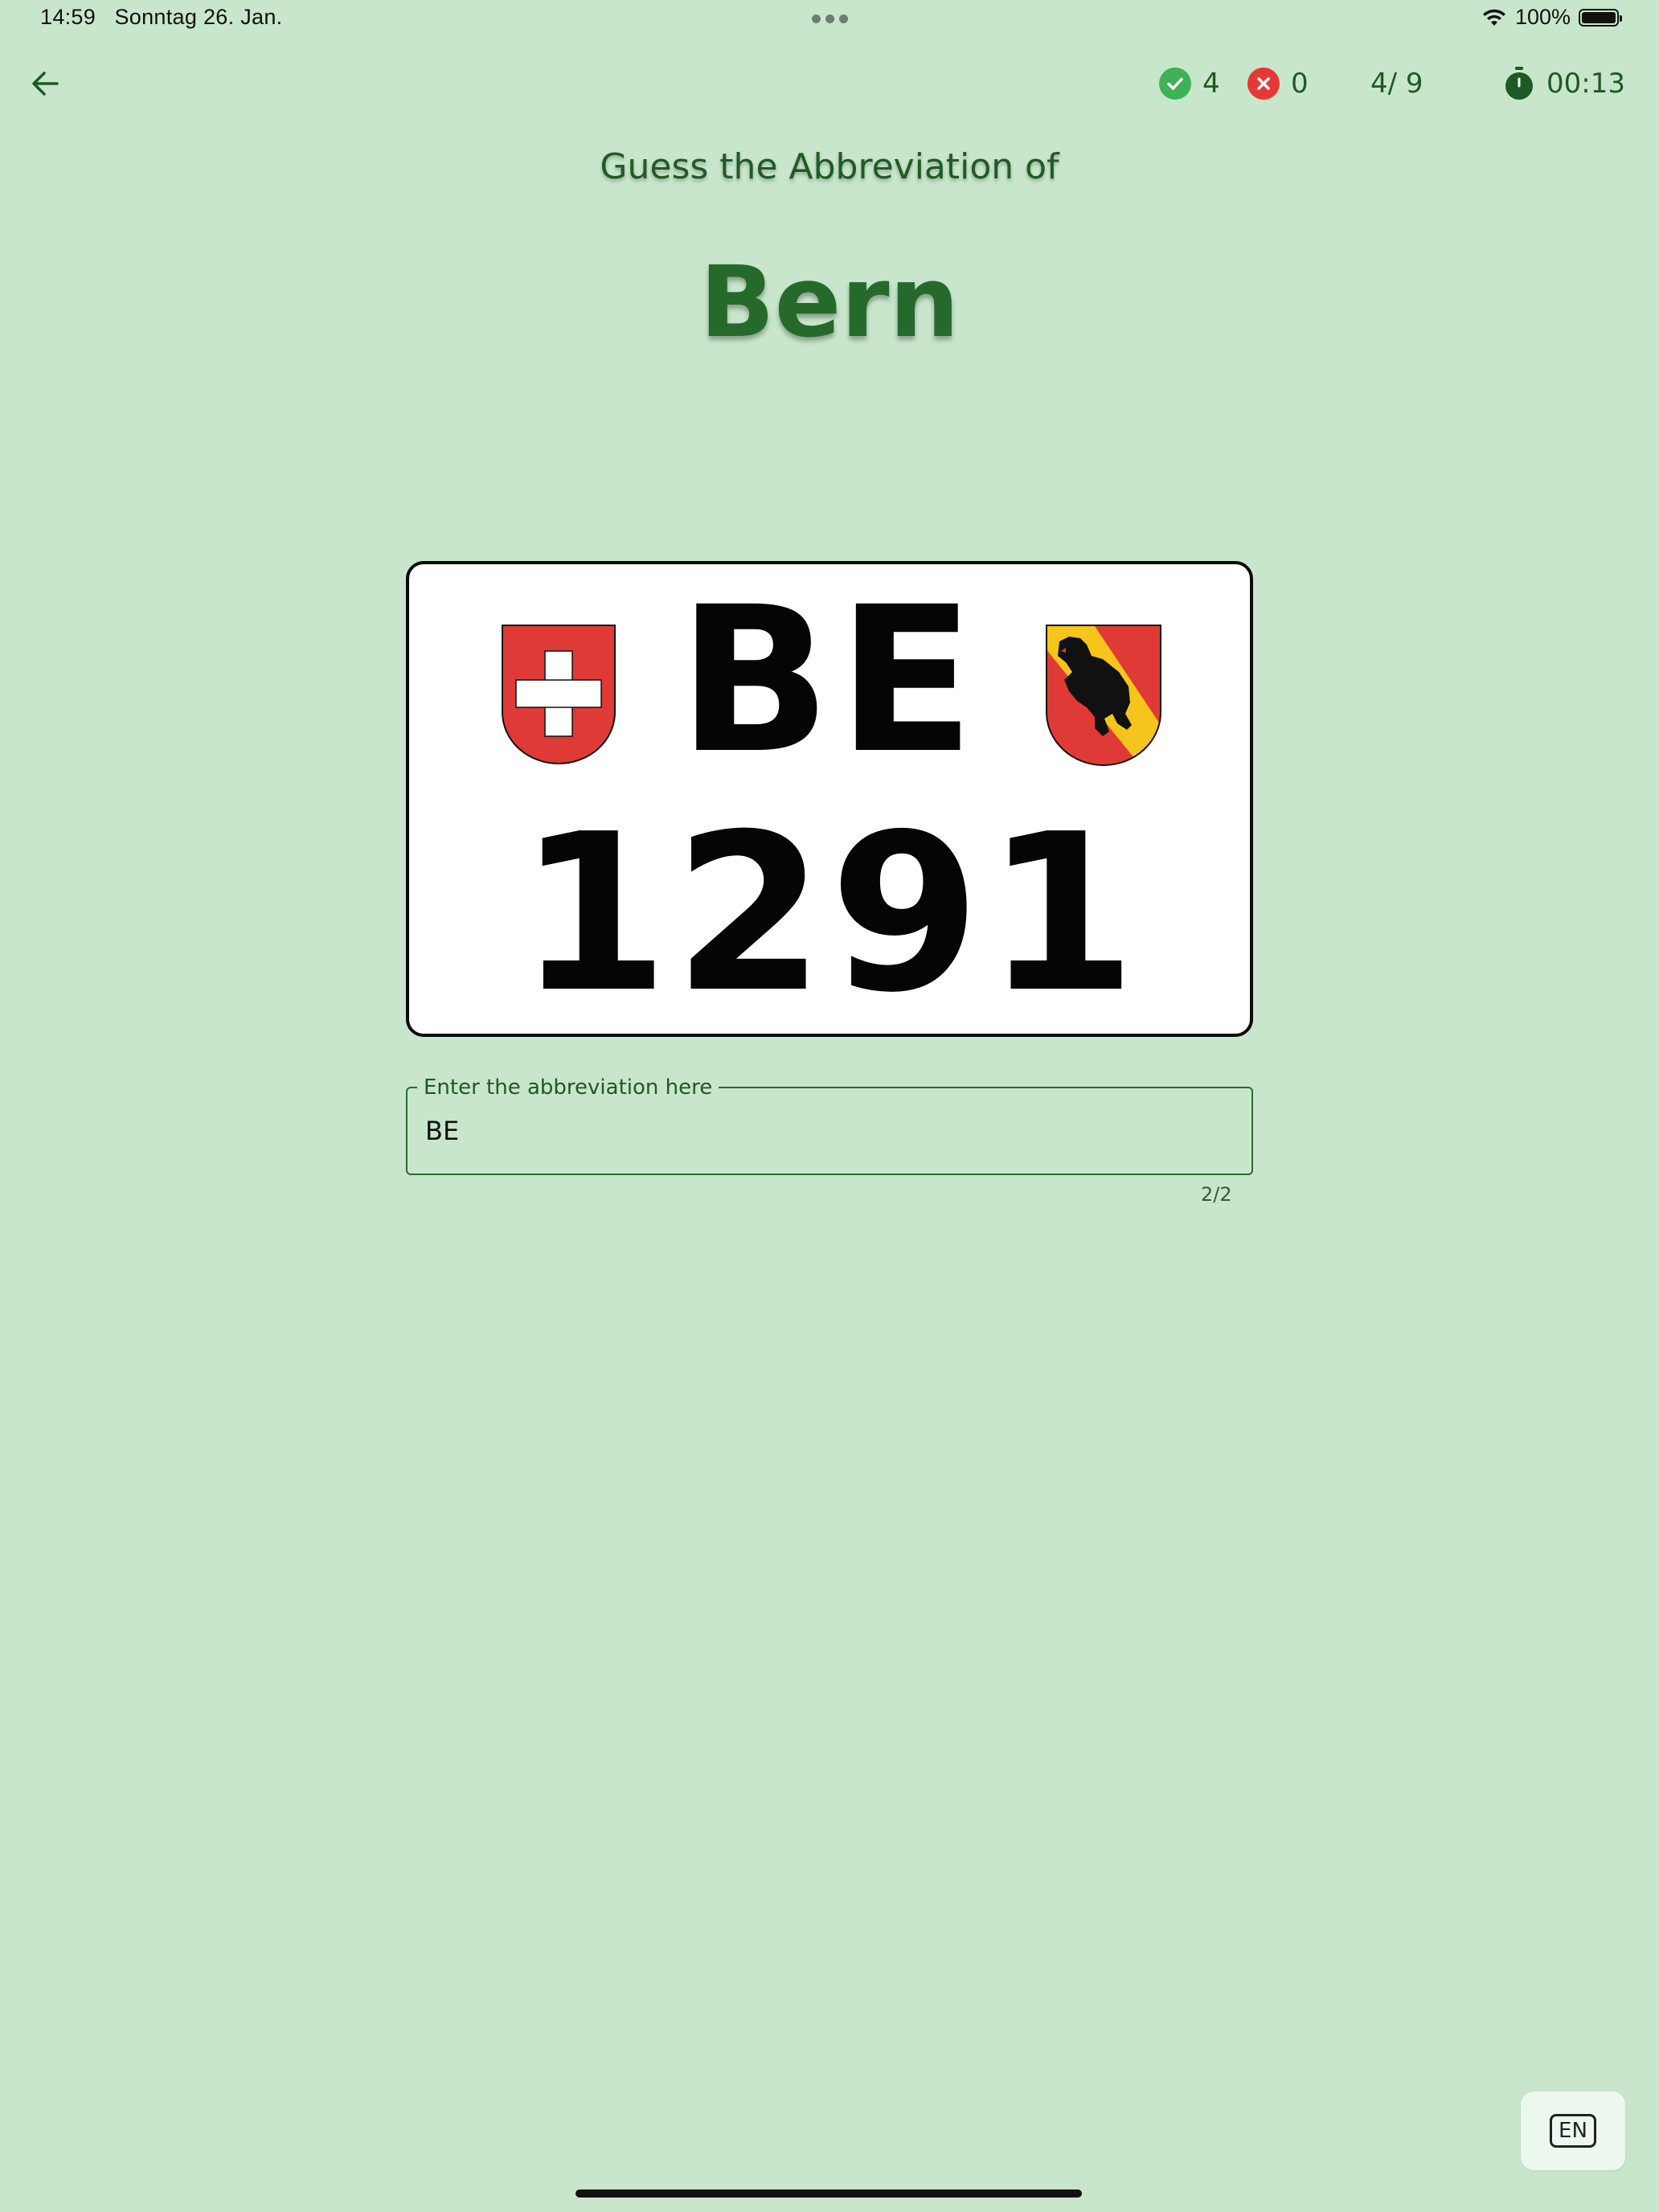 This screenshot has height=2212, width=1659. I want to click on correct-count: 4, so click(1211, 84).